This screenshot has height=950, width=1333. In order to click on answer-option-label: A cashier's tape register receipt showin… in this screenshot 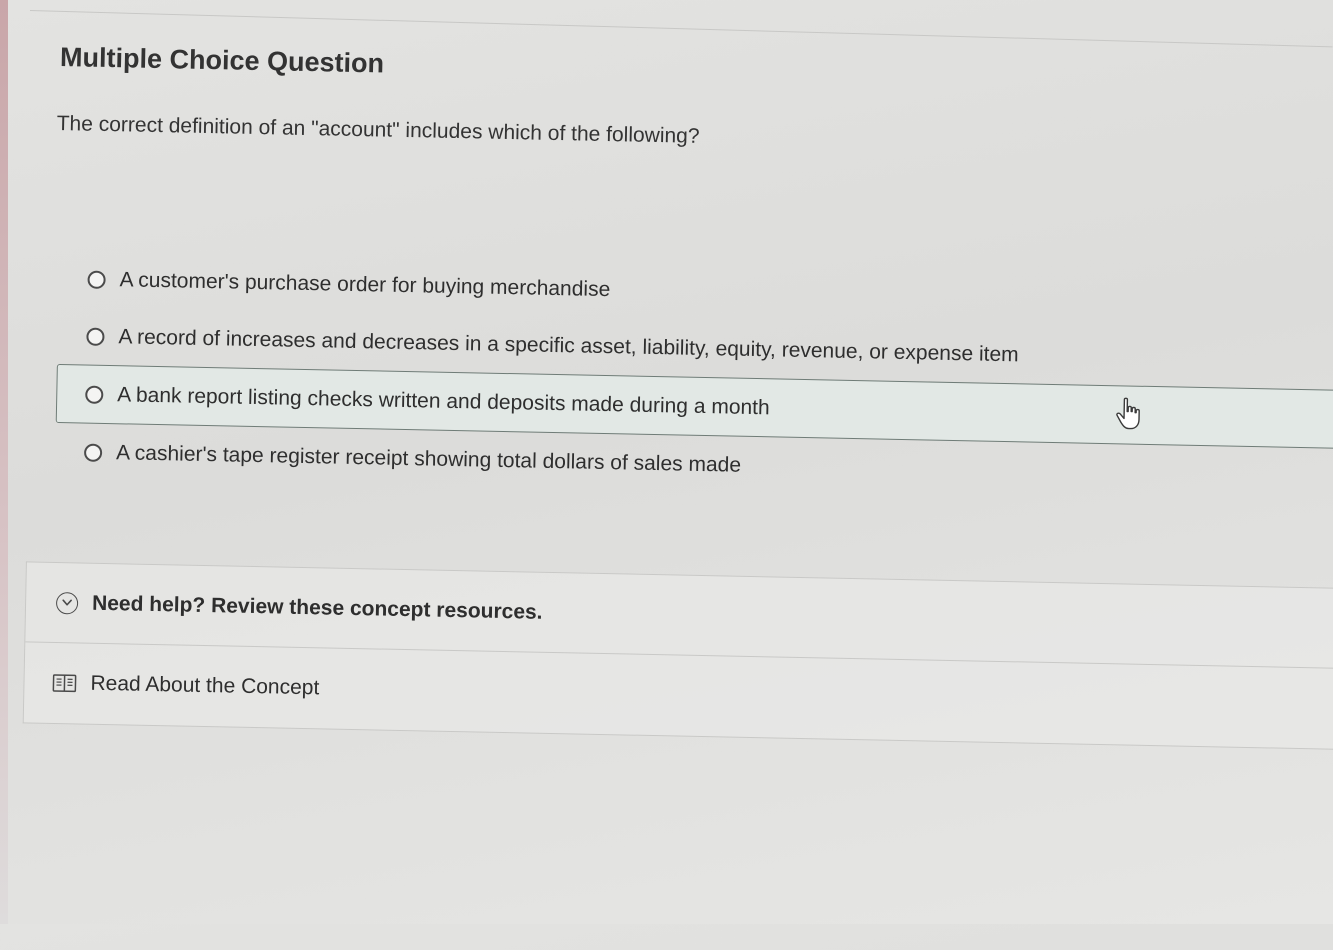, I will do `click(428, 459)`.